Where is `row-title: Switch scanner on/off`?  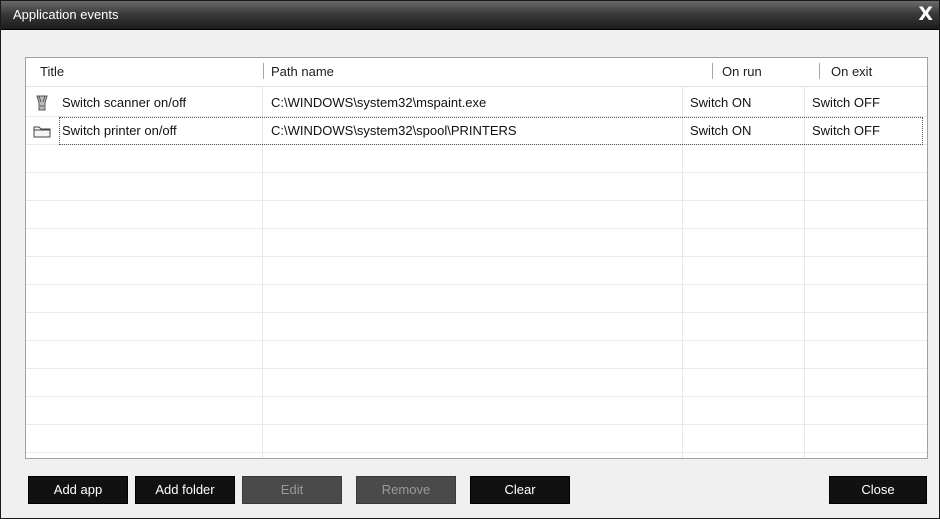
row-title: Switch scanner on/off is located at coordinates (124, 102).